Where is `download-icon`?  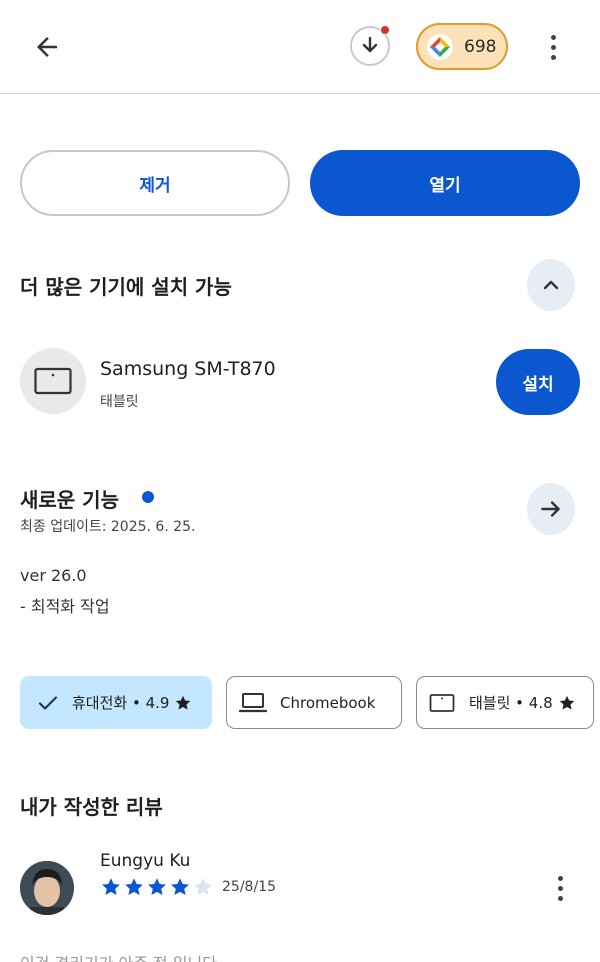
download-icon is located at coordinates (370, 44).